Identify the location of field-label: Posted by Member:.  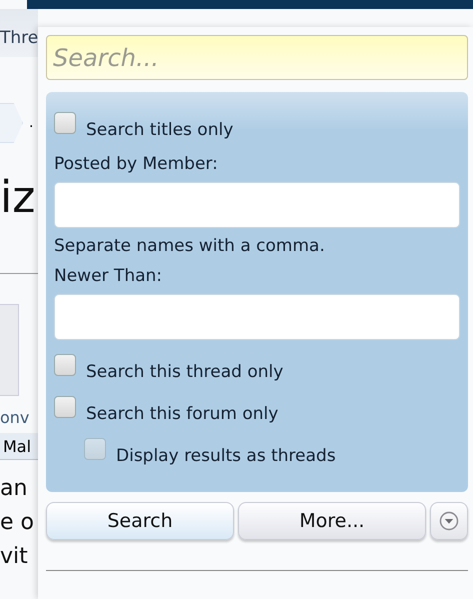
(136, 164).